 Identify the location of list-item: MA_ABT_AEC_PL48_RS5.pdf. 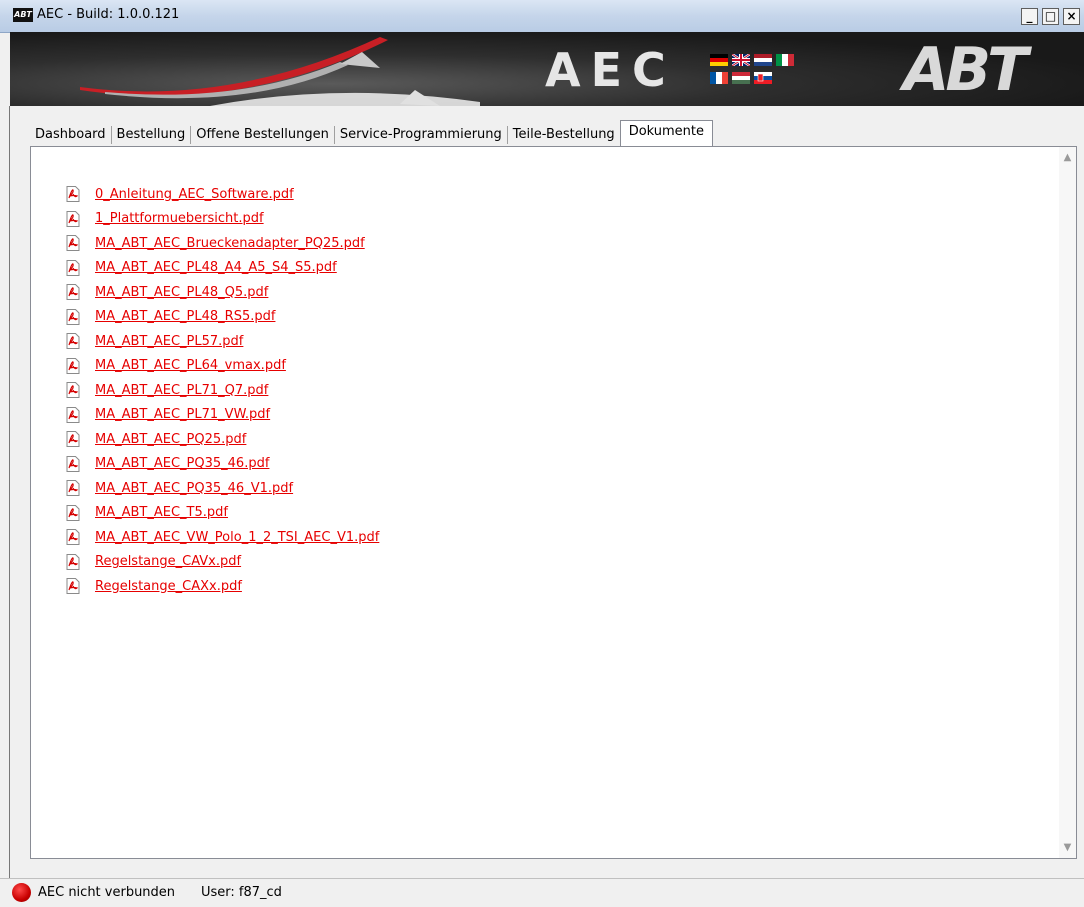
(222, 317).